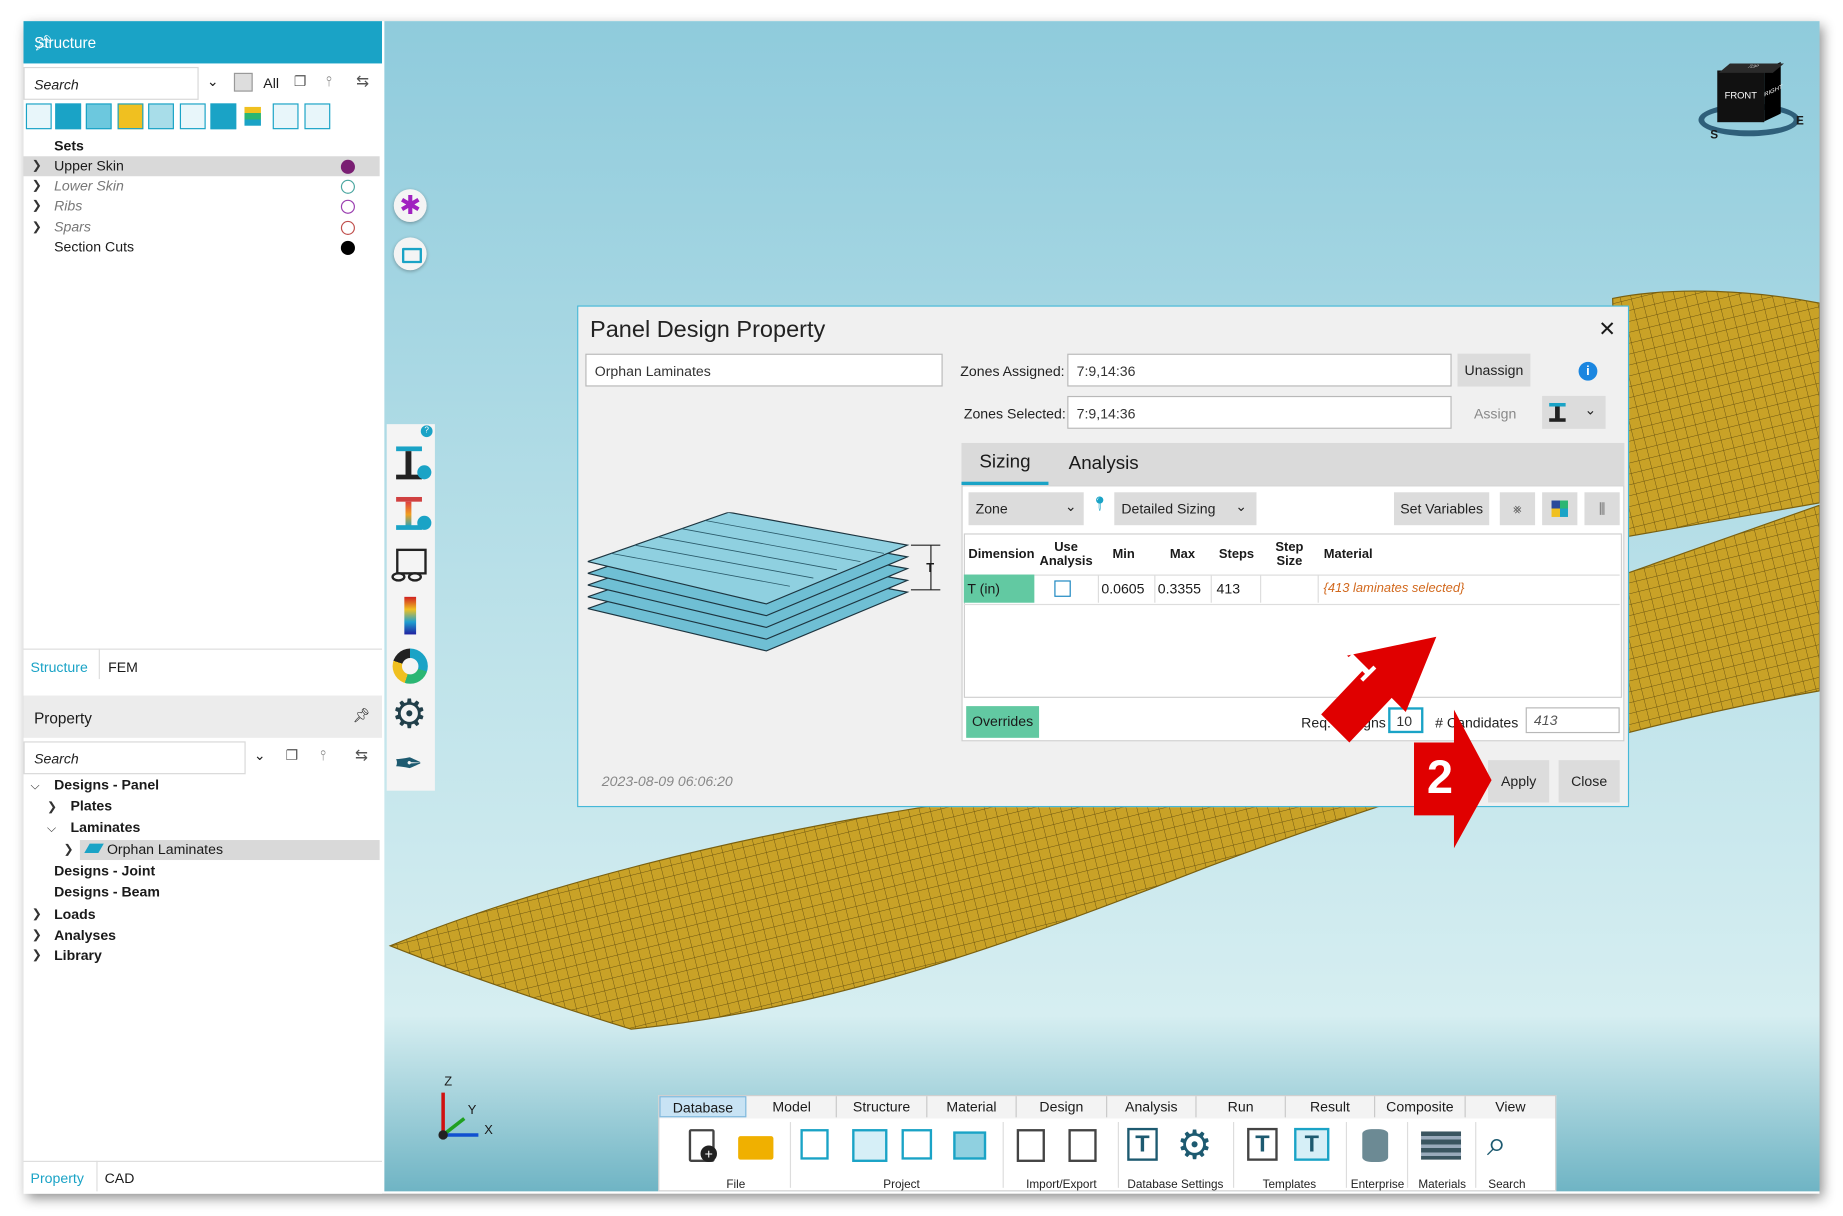 The width and height of the screenshot is (1843, 1216). I want to click on col-use-analysis: Use Analysis, so click(1066, 554).